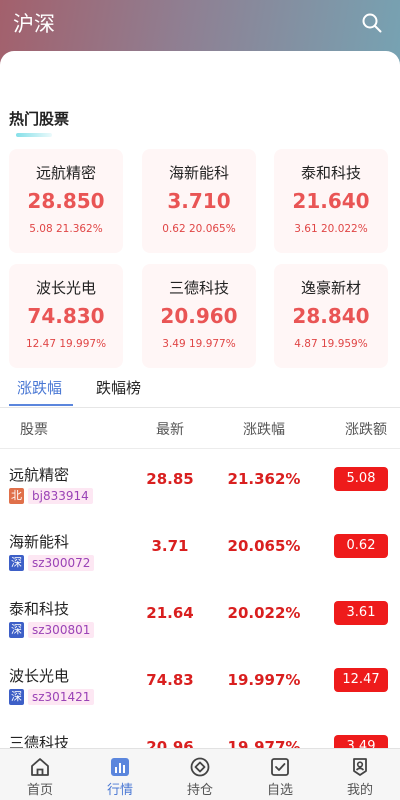  What do you see at coordinates (264, 546) in the screenshot?
I see `change-percent: 20.065%` at bounding box center [264, 546].